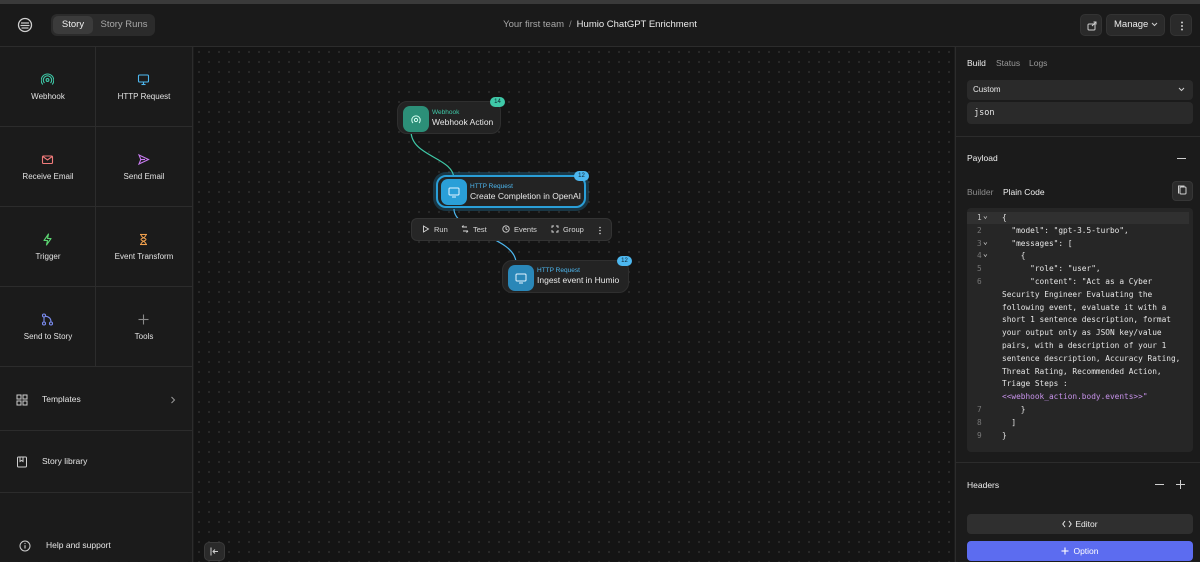  Describe the element at coordinates (1091, 358) in the screenshot. I see `code-text: sentence description, Accuracy Rating,` at that location.